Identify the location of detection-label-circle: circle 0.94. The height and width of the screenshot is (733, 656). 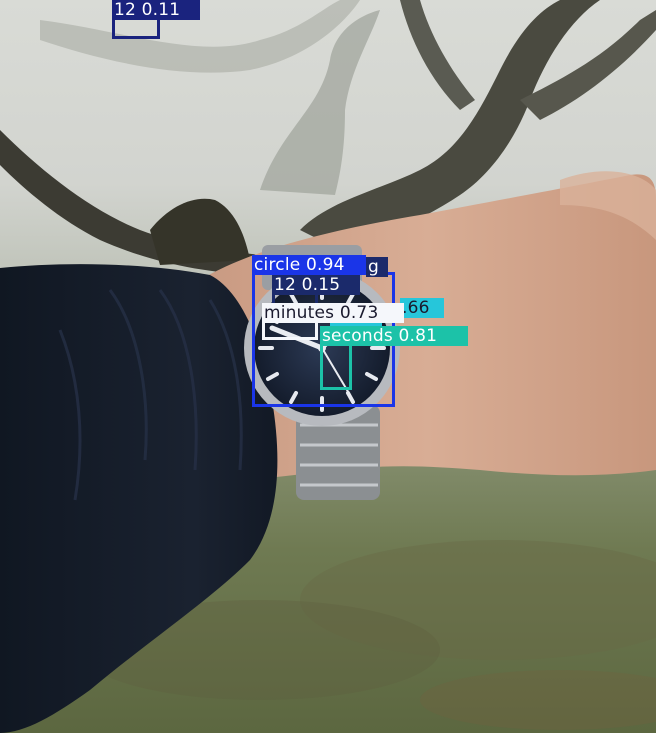
(309, 265).